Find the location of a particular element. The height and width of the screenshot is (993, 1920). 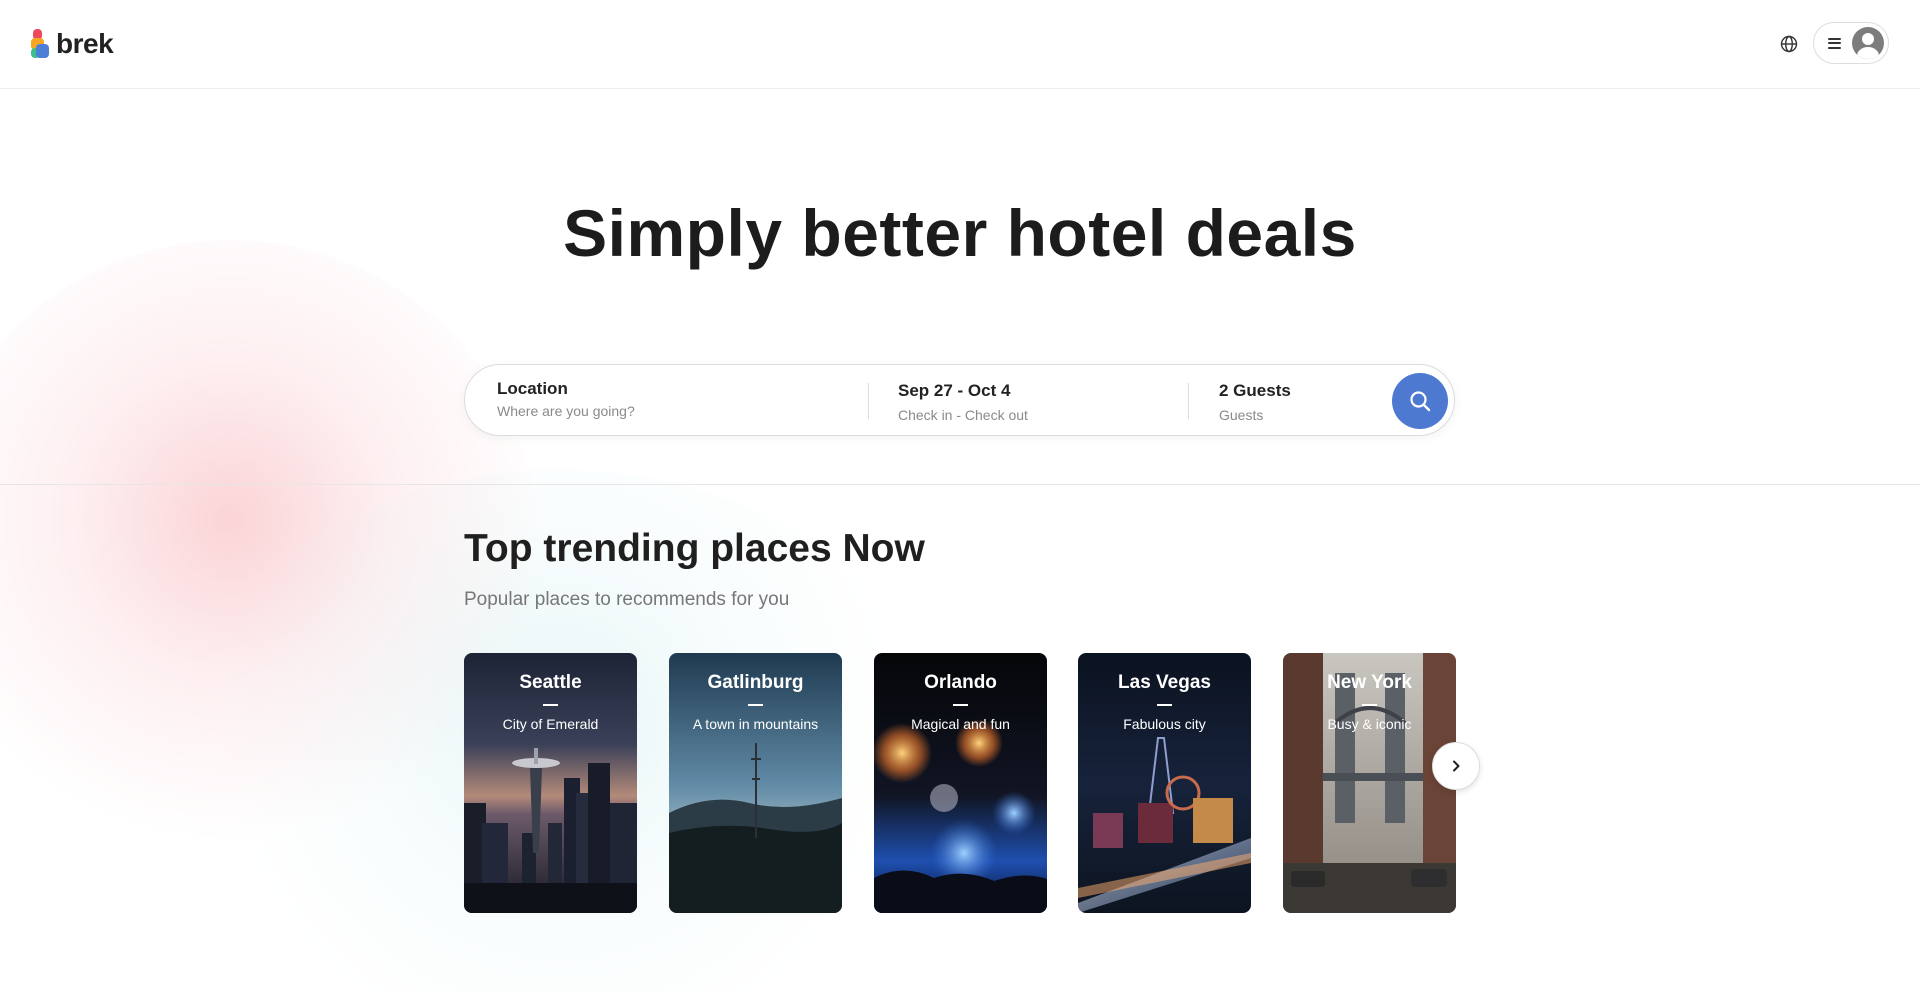

language-button is located at coordinates (1789, 44).